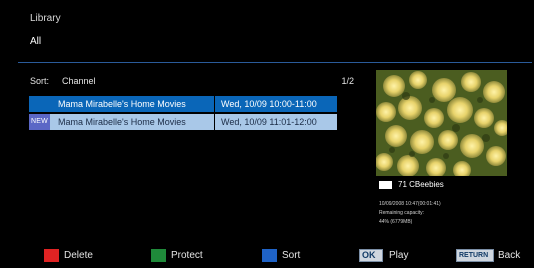 The width and height of the screenshot is (534, 268). Describe the element at coordinates (402, 213) in the screenshot. I see `remaining-capacity-label: Remaining capacity:` at that location.